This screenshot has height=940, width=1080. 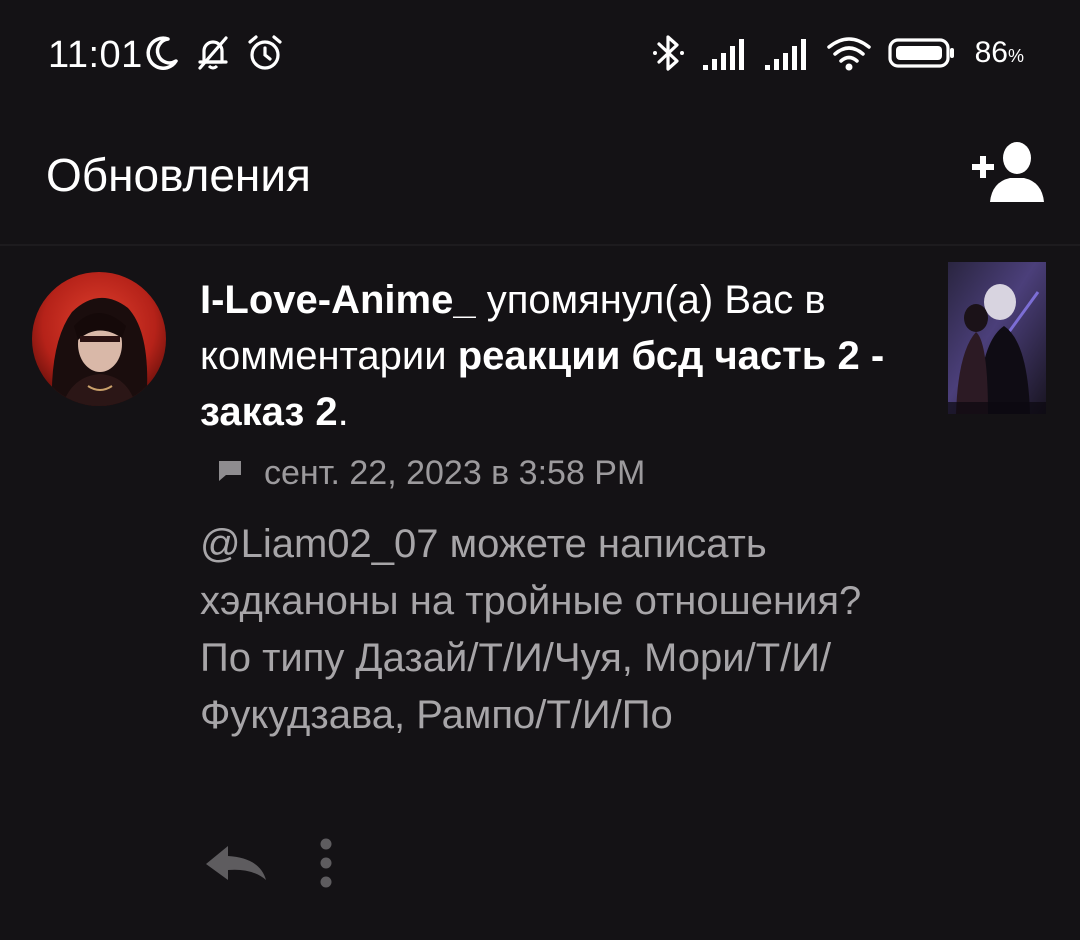 What do you see at coordinates (338, 300) in the screenshot?
I see `username-link: I-Love-Anime_` at bounding box center [338, 300].